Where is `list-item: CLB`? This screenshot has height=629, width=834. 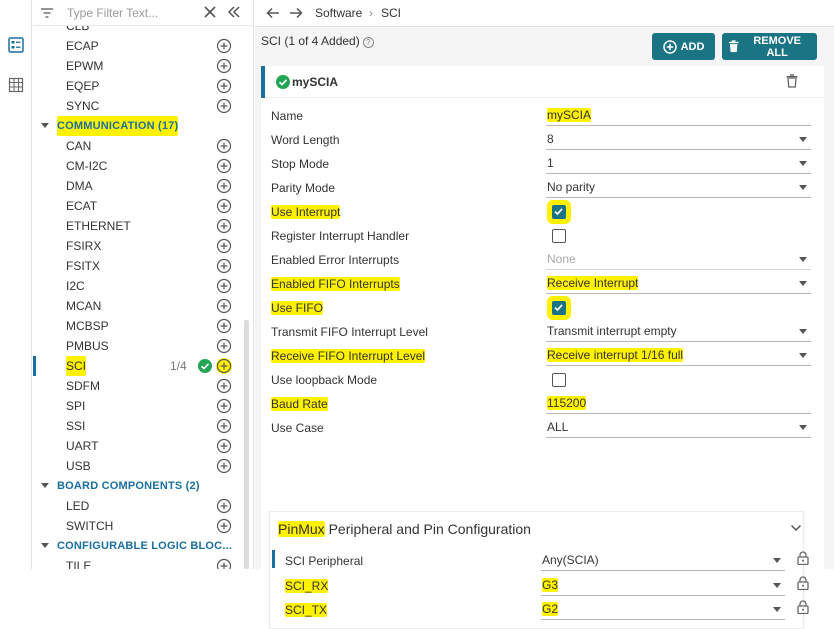 list-item: CLB is located at coordinates (138, 31).